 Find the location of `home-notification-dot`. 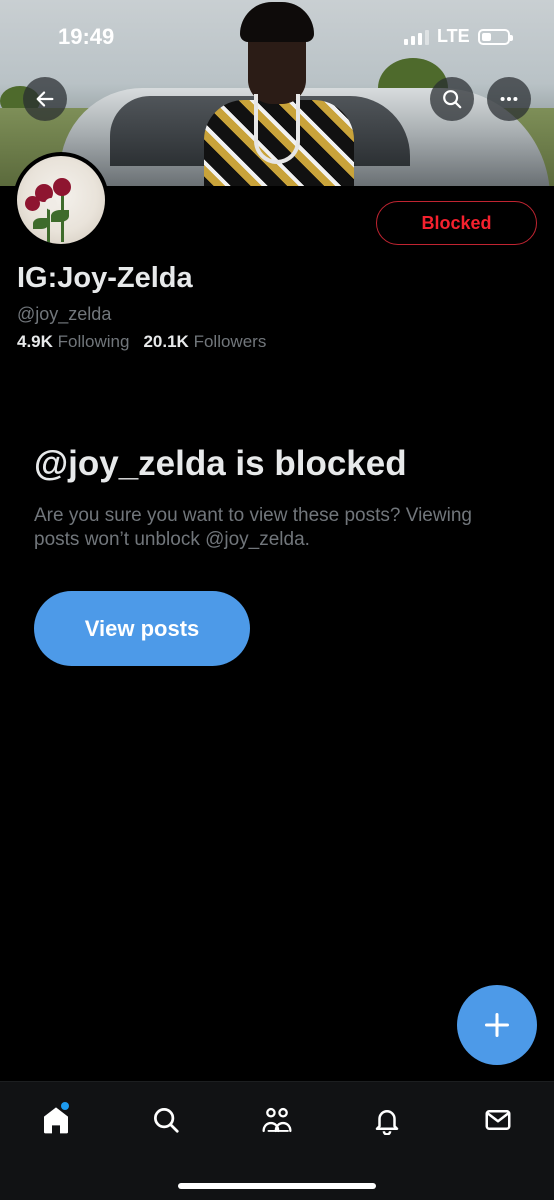

home-notification-dot is located at coordinates (65, 1106).